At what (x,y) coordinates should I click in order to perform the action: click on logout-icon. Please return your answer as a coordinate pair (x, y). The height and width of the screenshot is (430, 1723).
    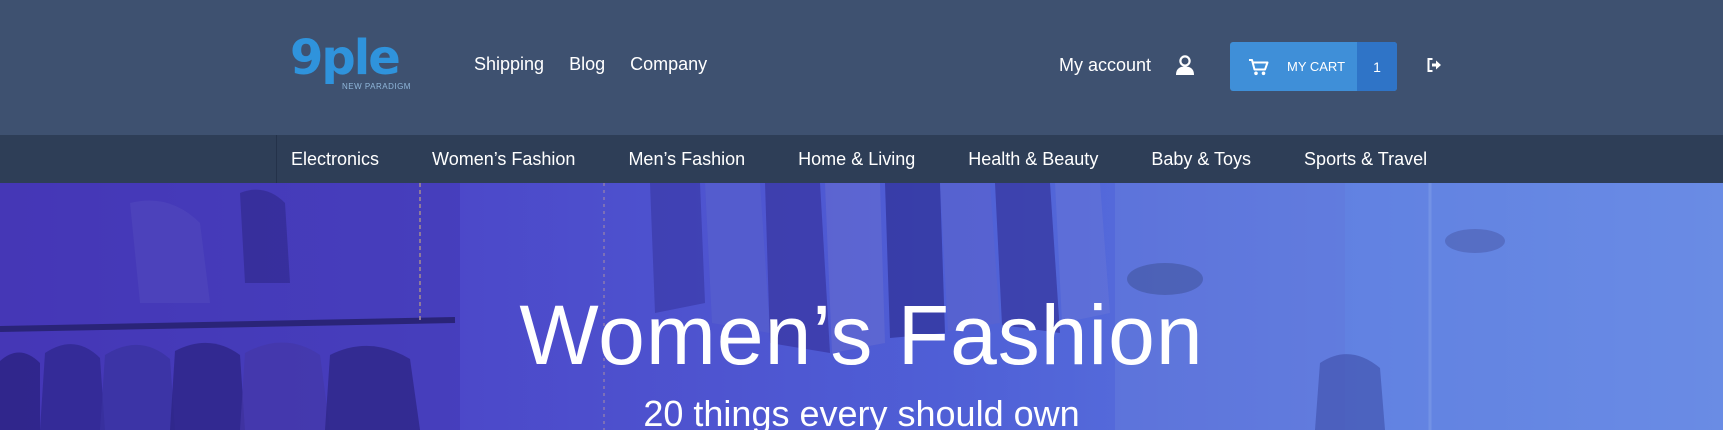
    Looking at the image, I should click on (1434, 65).